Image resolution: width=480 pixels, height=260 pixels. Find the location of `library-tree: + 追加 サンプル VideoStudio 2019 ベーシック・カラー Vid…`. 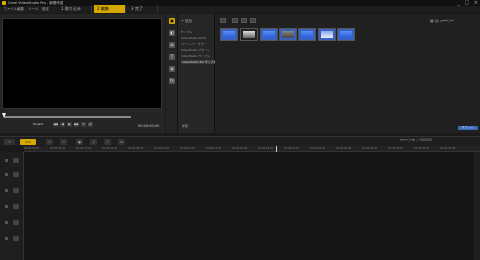

library-tree: + 追加 サンプル VideoStudio 2019 ベーシック・カラー Vid… is located at coordinates (198, 73).